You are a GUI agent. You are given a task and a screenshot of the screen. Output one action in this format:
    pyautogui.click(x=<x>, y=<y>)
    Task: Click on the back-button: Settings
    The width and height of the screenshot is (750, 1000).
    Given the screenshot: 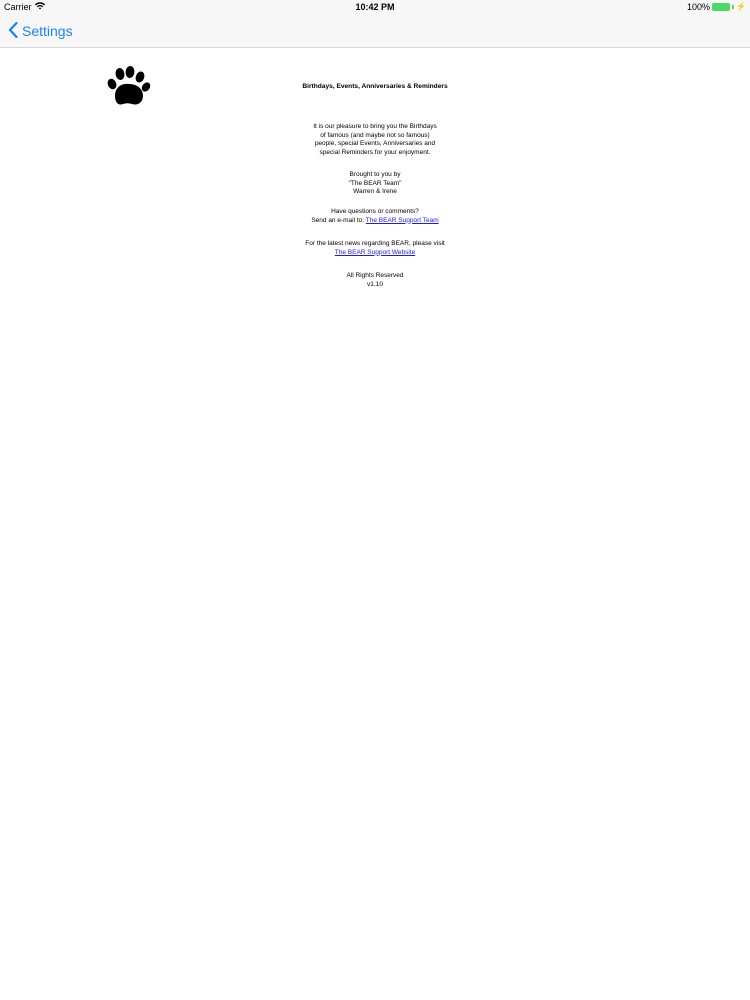 What is the action you would take?
    pyautogui.click(x=40, y=31)
    